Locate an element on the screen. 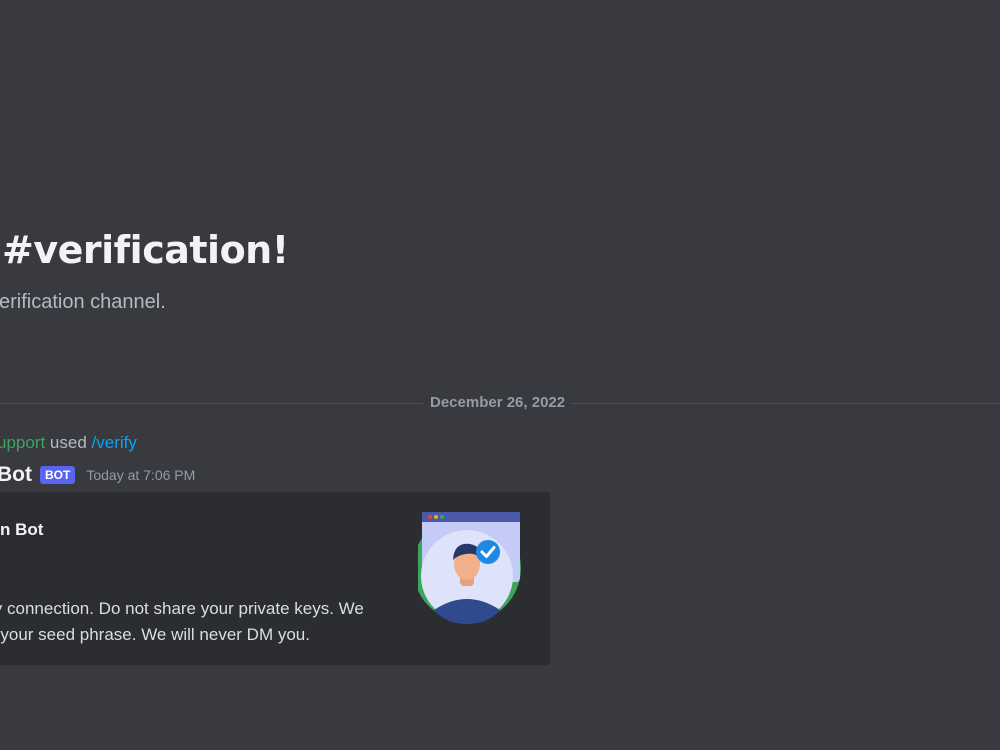 The width and height of the screenshot is (1000, 750). welcome-title: #verification! is located at coordinates (145, 250).